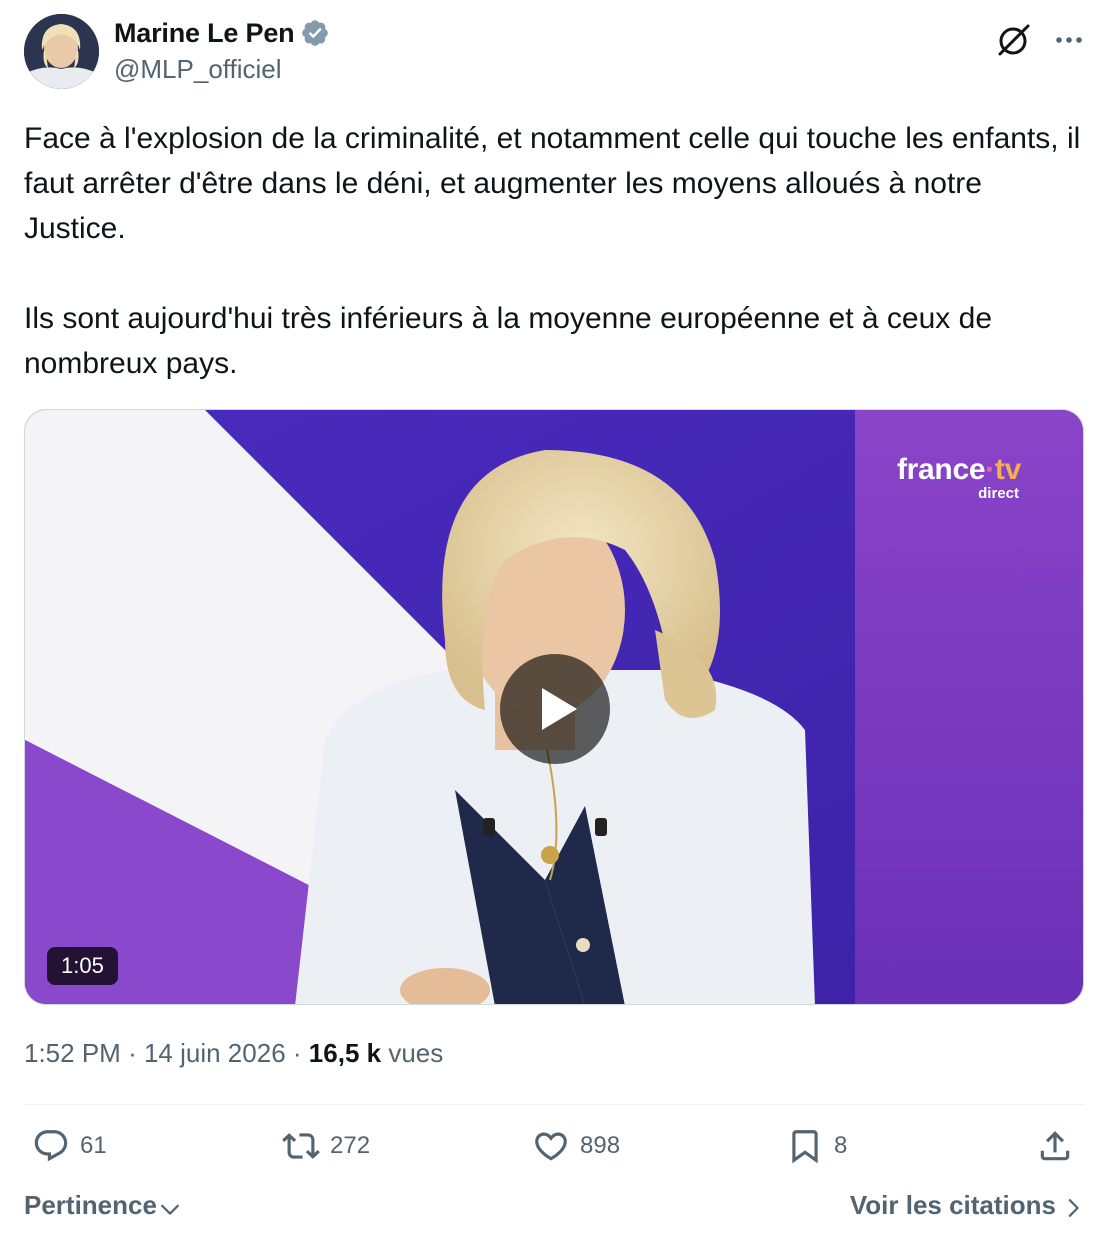  Describe the element at coordinates (941, 469) in the screenshot. I see `brand-name: france` at that location.